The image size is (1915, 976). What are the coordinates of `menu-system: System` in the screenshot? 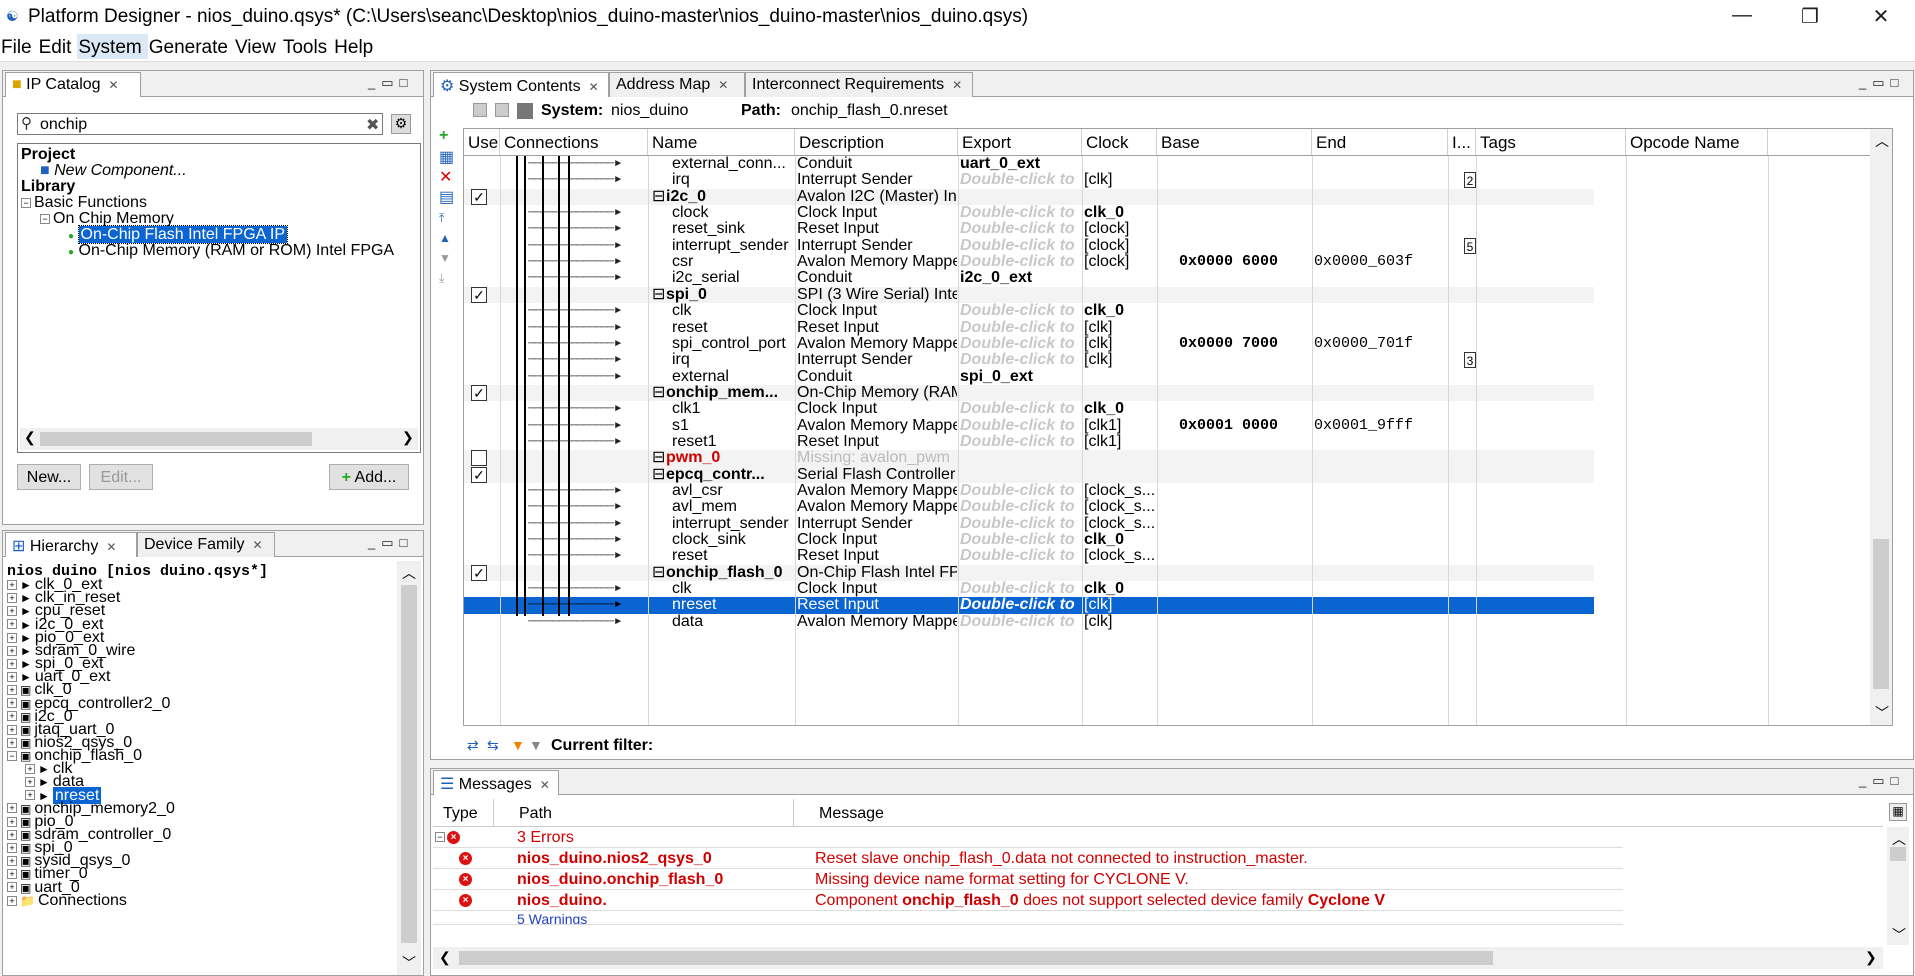 It's located at (112, 46).